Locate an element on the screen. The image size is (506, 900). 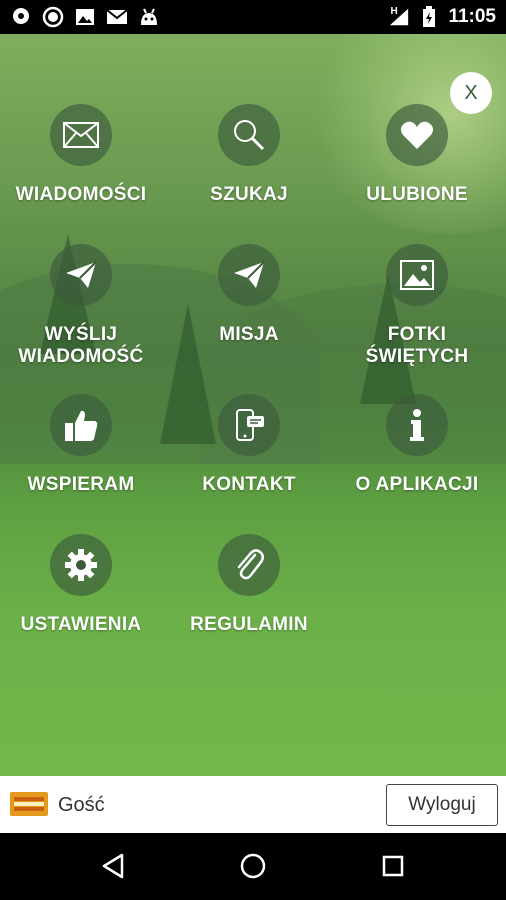
user-bar: Gość Wyloguj is located at coordinates (253, 804).